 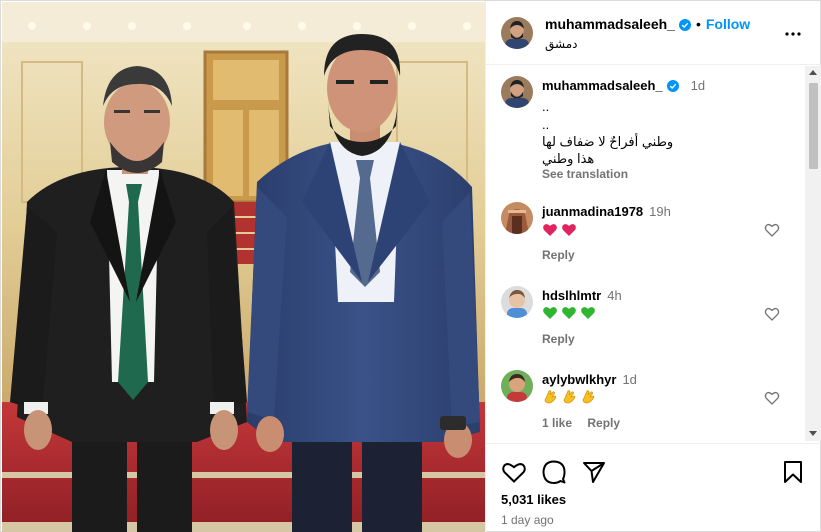 What do you see at coordinates (571, 295) in the screenshot?
I see `comment-username: hdslhlmtr` at bounding box center [571, 295].